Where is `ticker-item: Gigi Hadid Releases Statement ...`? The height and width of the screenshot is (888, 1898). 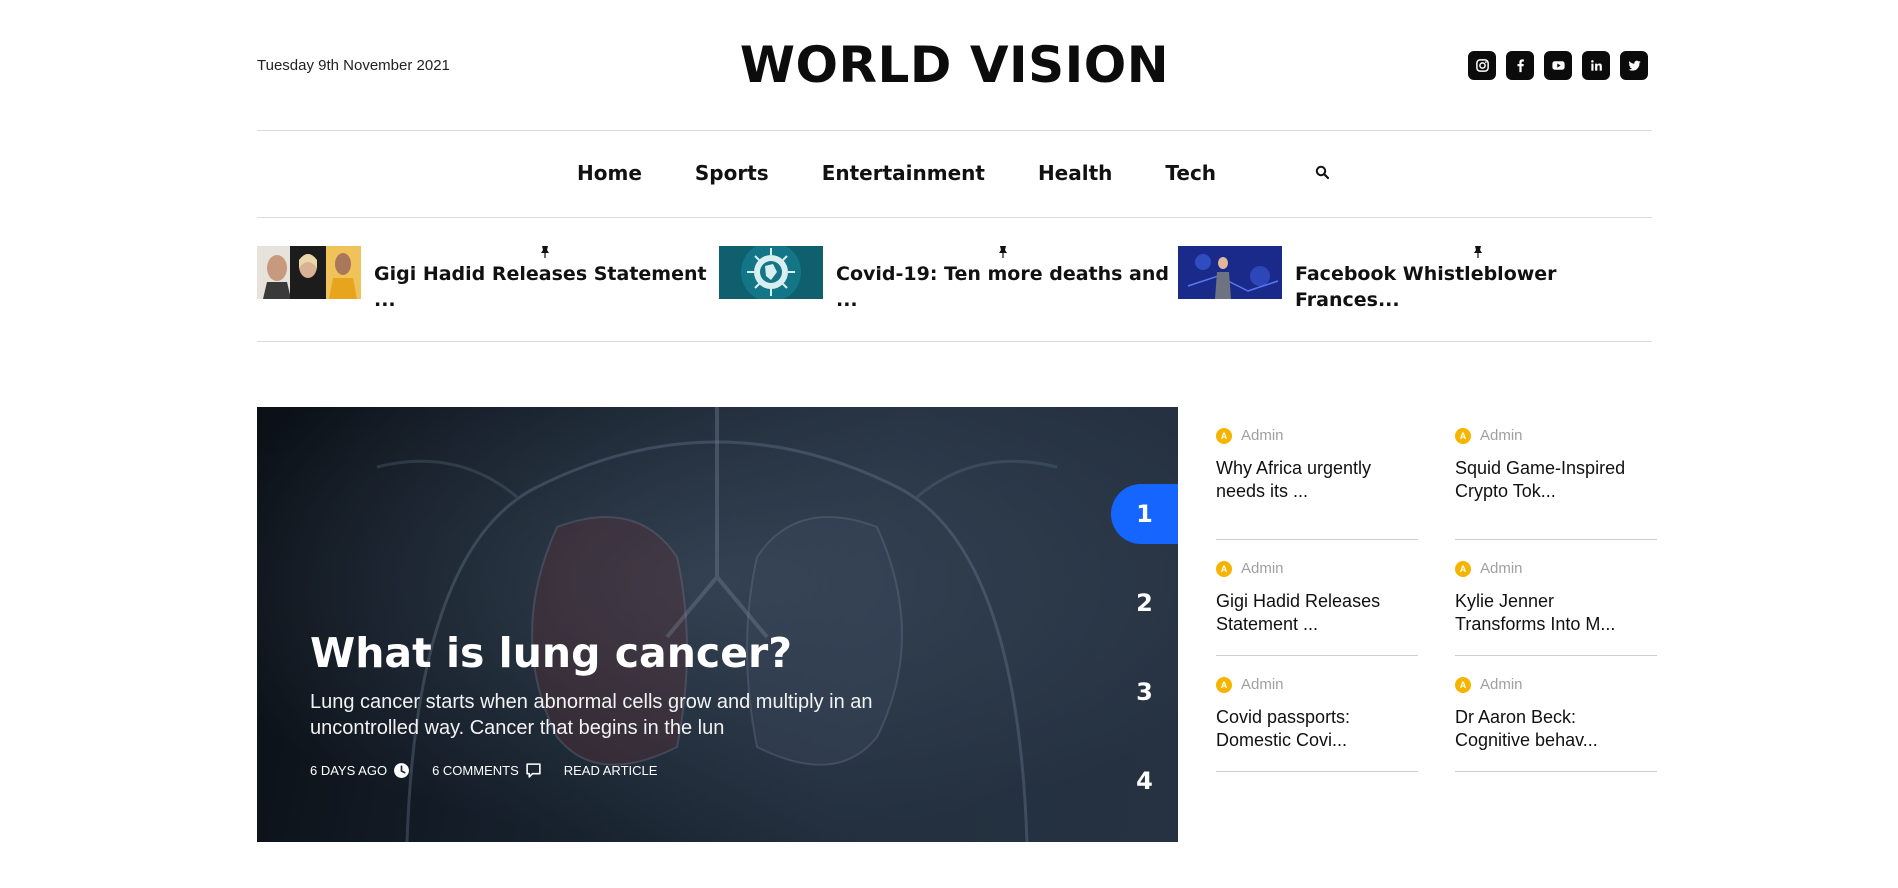 ticker-item: Gigi Hadid Releases Statement ... is located at coordinates (482, 279).